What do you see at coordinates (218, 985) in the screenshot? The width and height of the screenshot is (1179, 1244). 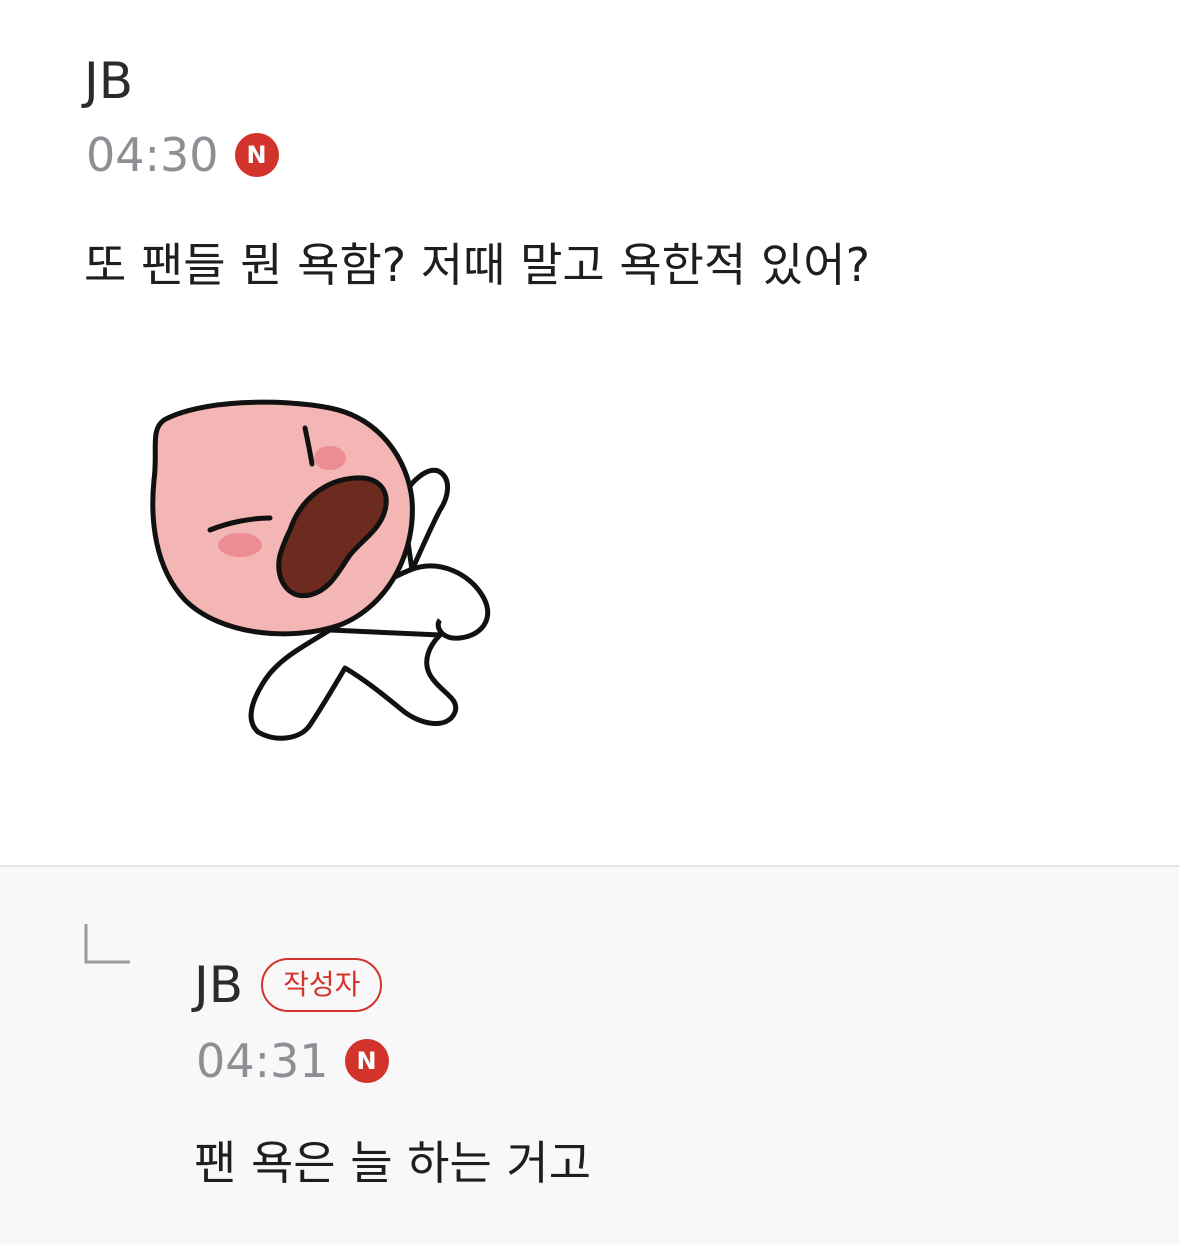 I see `reply-author: JB` at bounding box center [218, 985].